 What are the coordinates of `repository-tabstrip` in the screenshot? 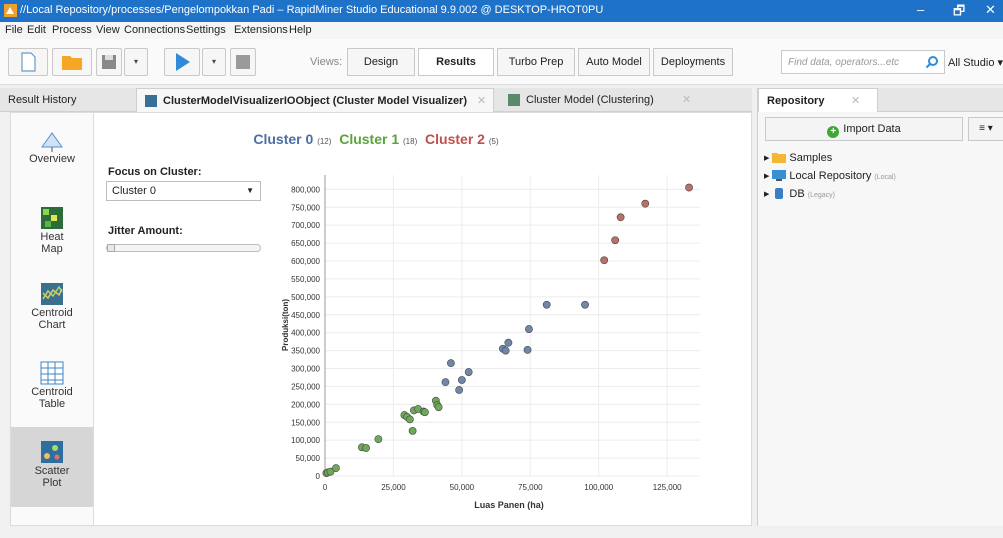 It's located at (940, 100).